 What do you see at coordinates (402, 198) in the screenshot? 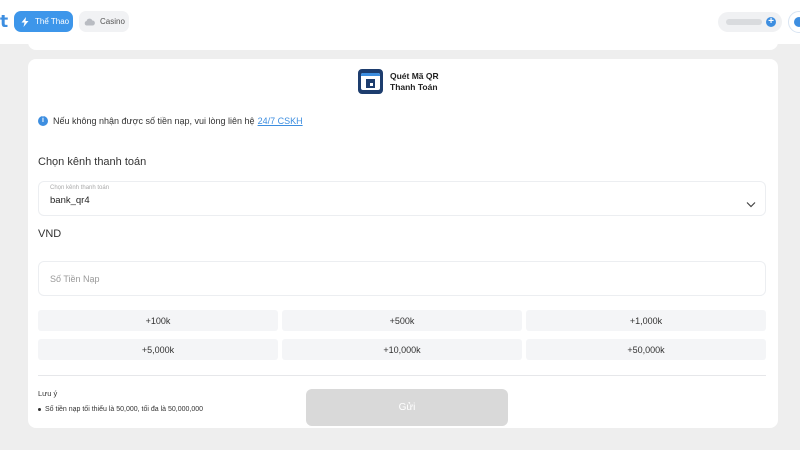
I see `channel-select: Chọn kênh thanh toán bank_qr4` at bounding box center [402, 198].